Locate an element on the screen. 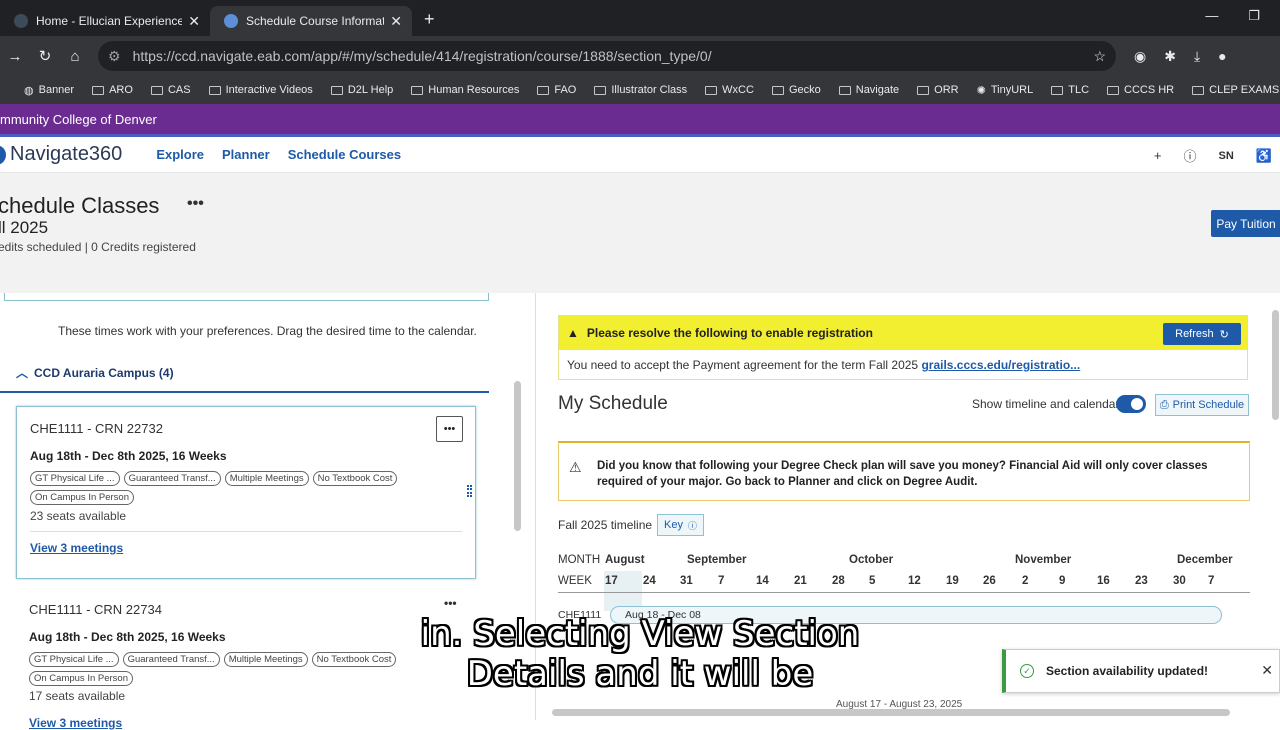  nav-schedule-courses: Schedule Courses is located at coordinates (344, 154).